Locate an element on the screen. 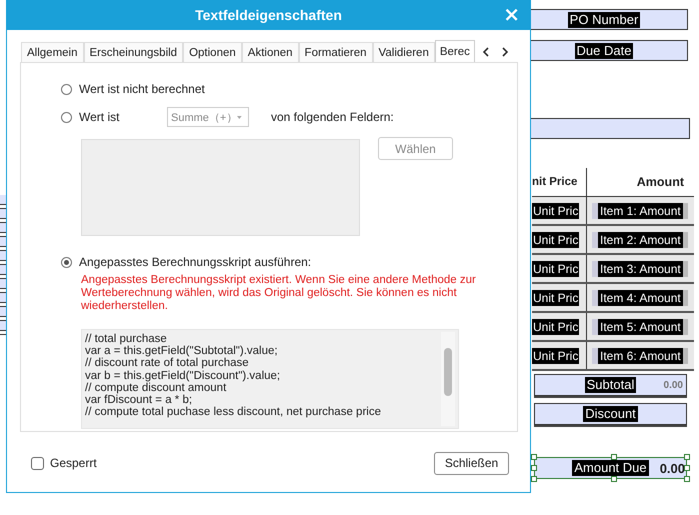  checkbox is located at coordinates (37, 463).